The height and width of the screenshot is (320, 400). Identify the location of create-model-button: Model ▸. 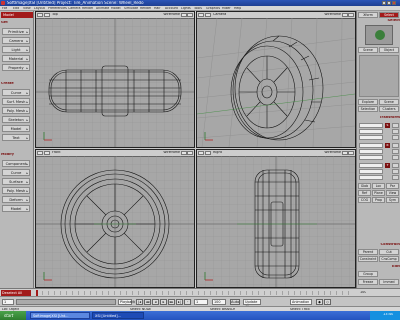
(16, 128).